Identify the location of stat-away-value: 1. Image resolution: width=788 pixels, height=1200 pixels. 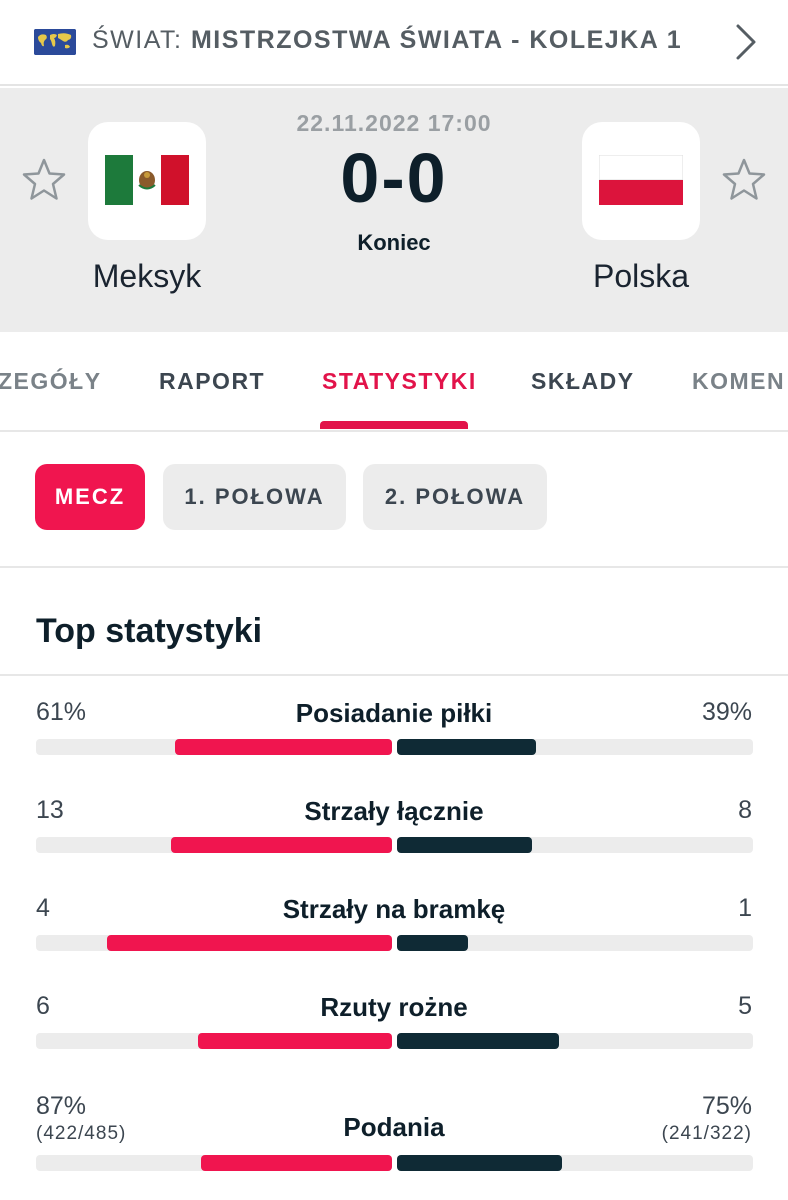
(745, 908).